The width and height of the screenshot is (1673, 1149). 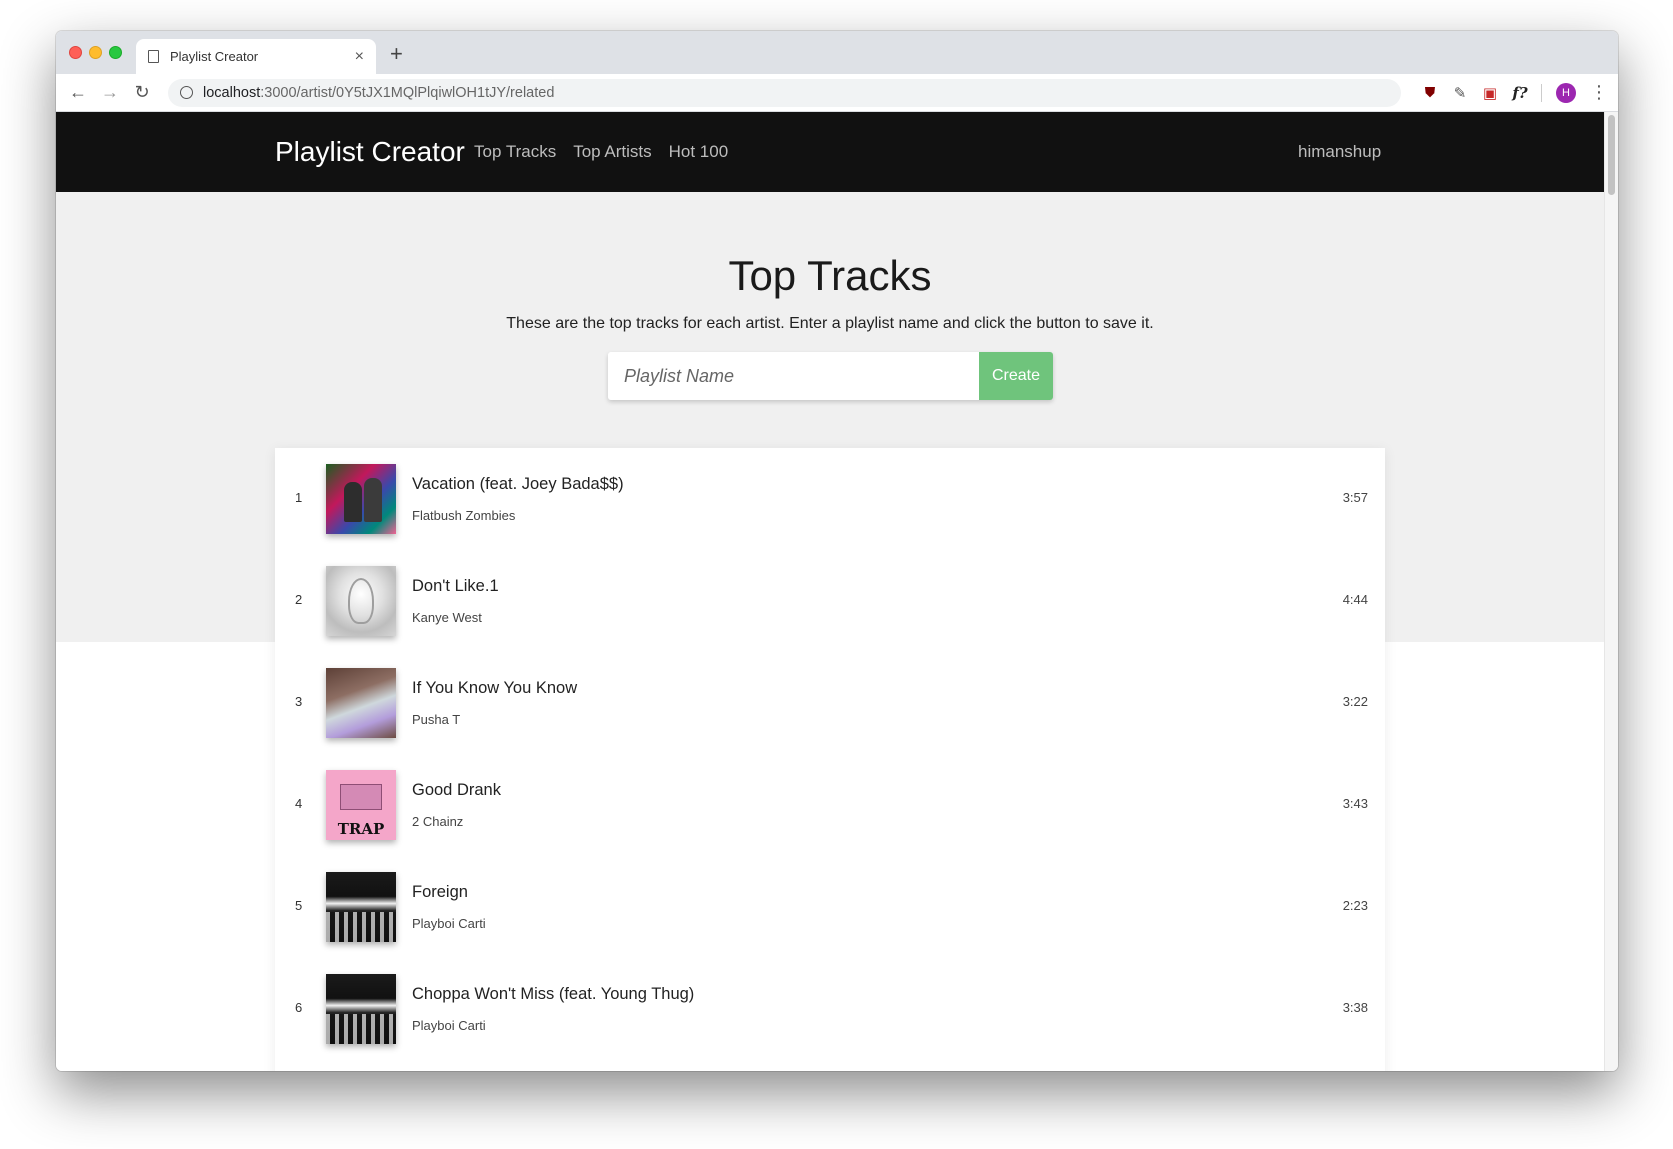 I want to click on track-duration: 3:38, so click(x=1355, y=1007).